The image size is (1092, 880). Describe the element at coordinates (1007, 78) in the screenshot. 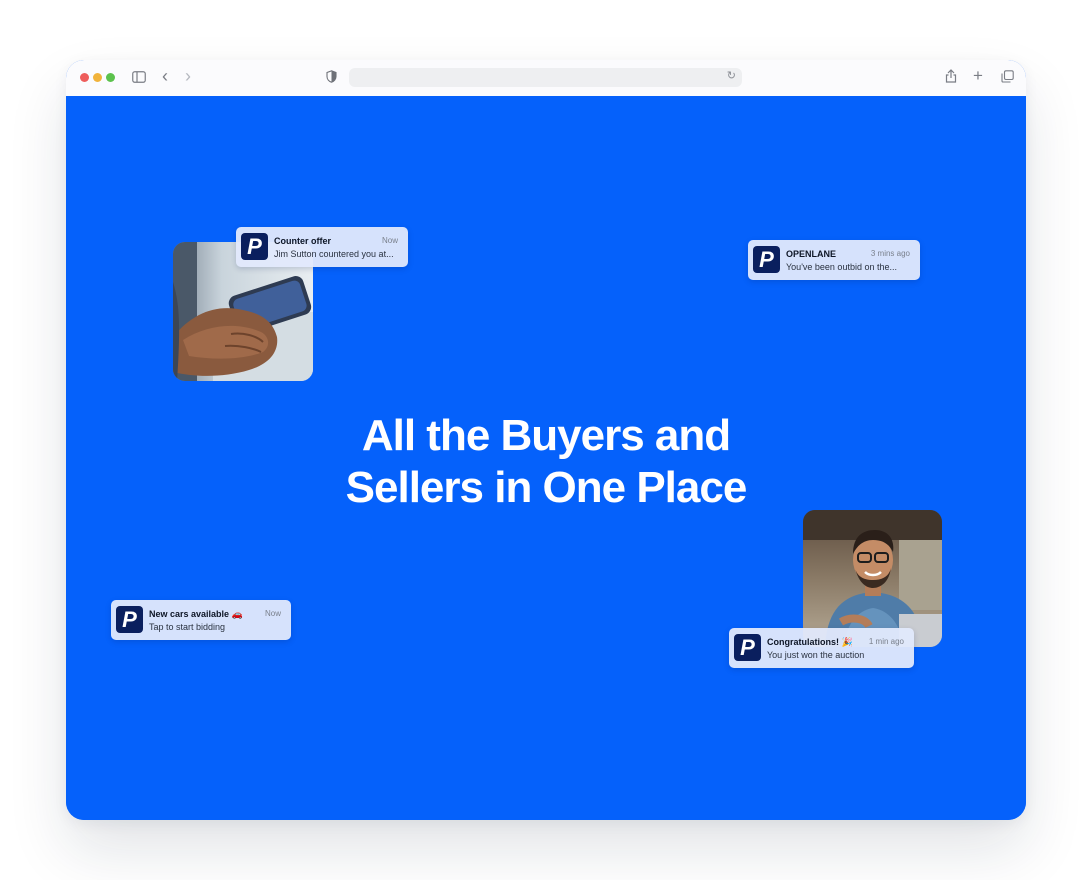

I see `tabs-overview-icon` at that location.